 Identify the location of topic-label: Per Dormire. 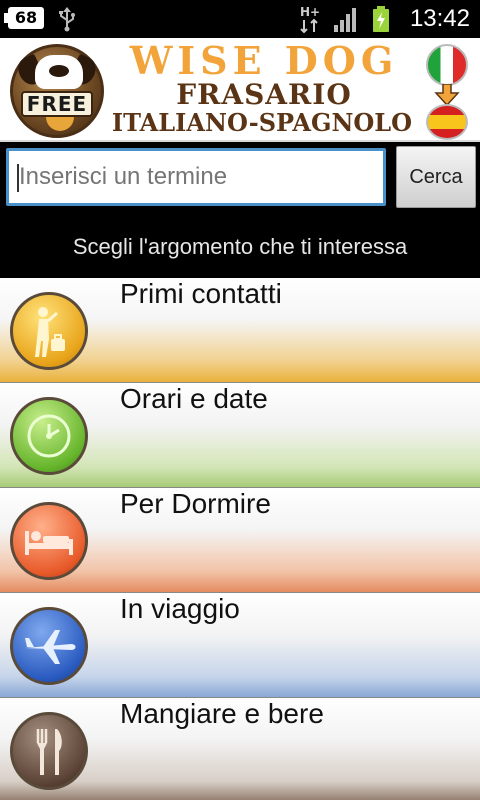
(195, 503).